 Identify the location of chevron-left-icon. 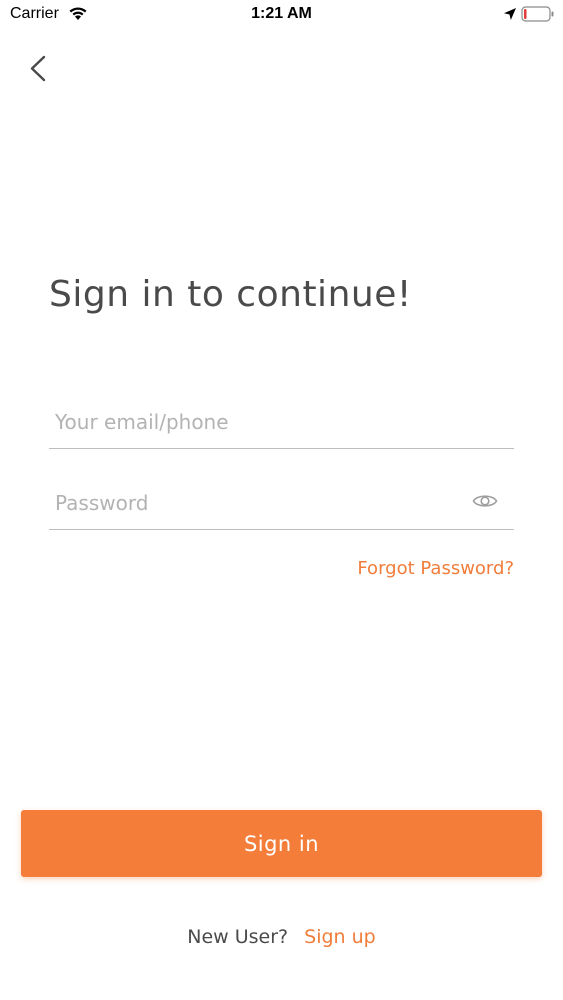
(38, 68).